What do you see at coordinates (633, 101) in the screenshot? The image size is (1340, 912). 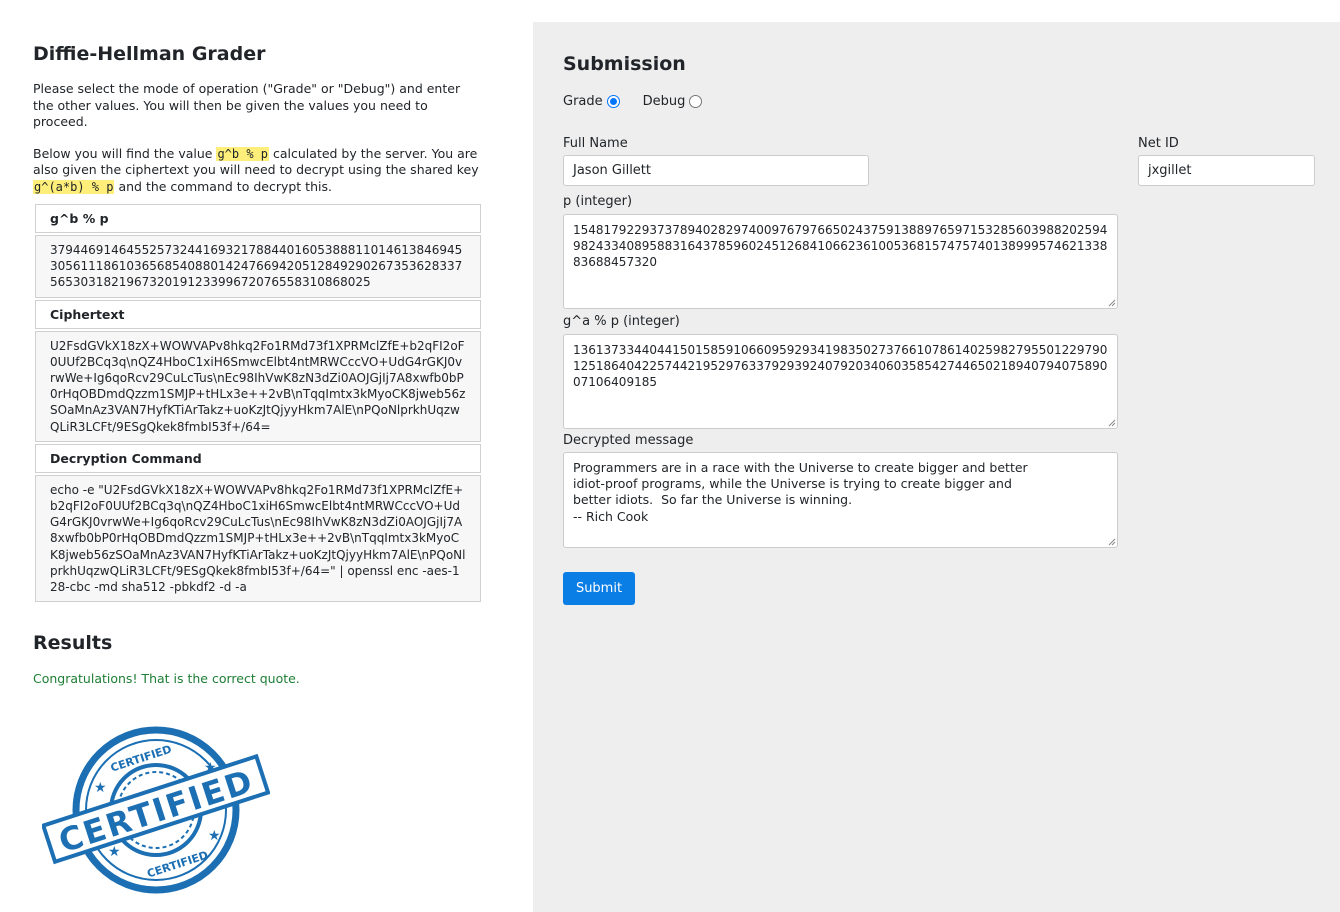 I see `mode-selector: Grade Debug` at bounding box center [633, 101].